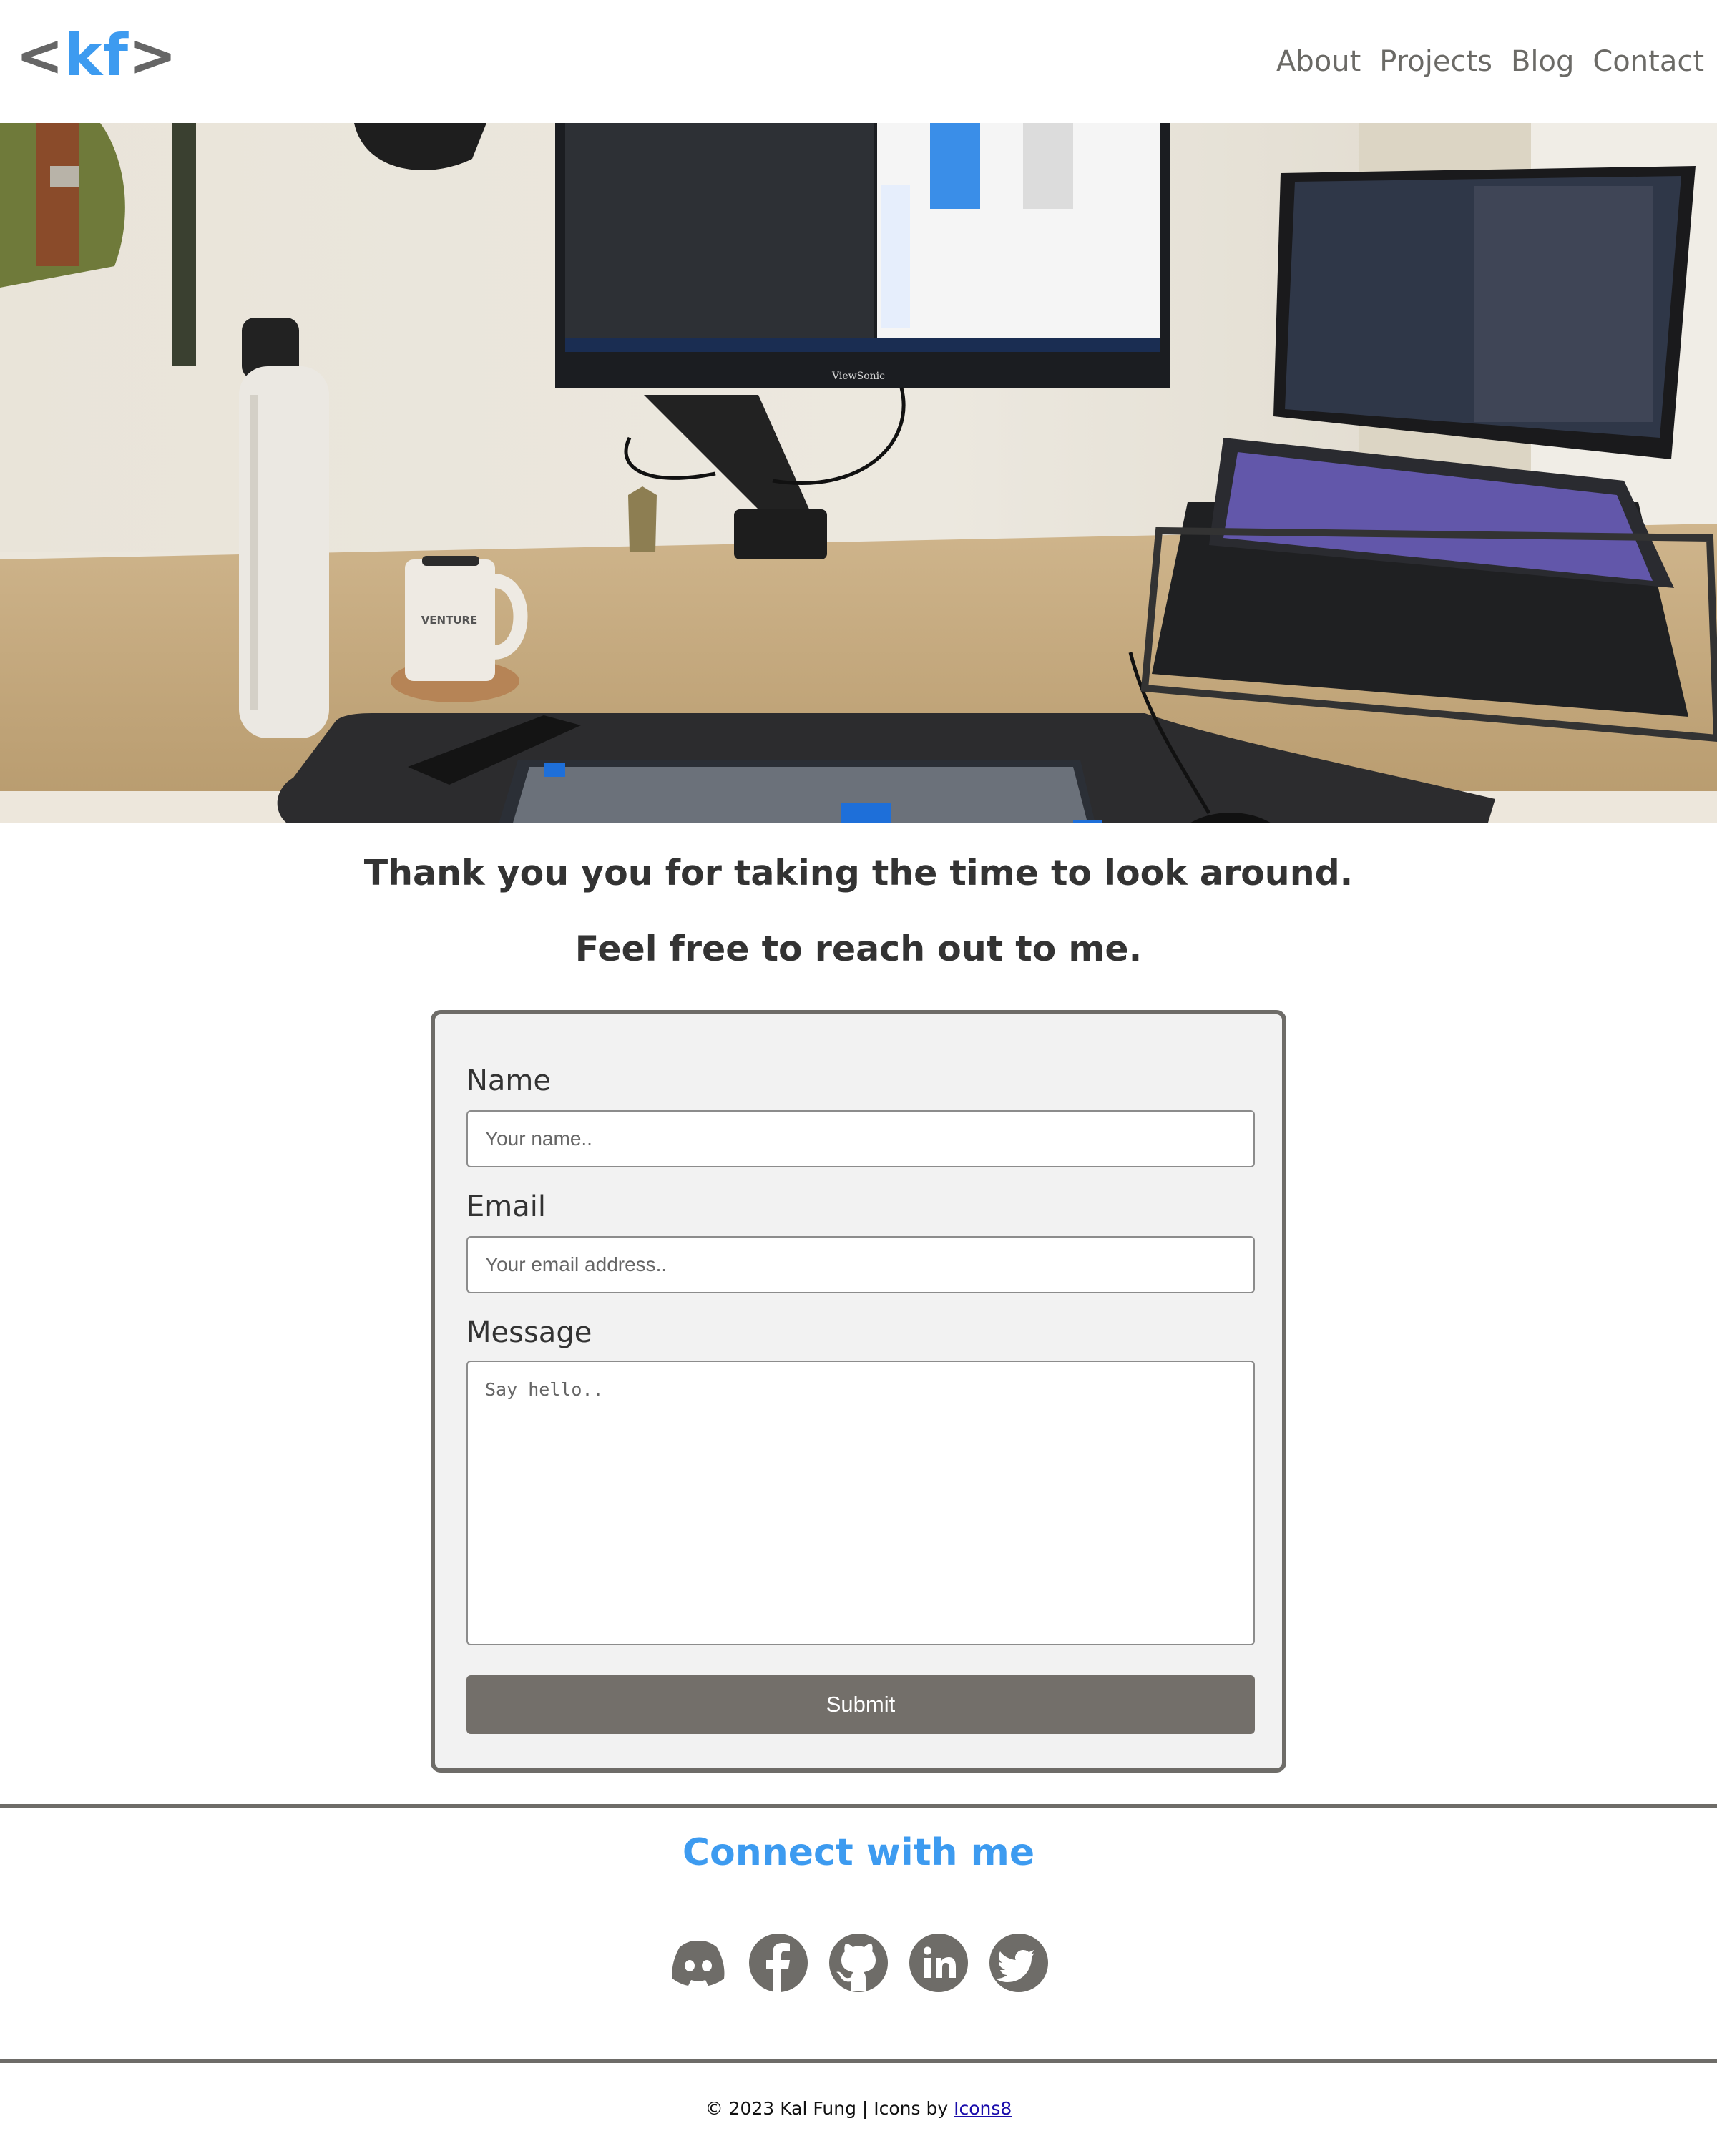 The image size is (1717, 2156). Describe the element at coordinates (450, 621) in the screenshot. I see `mug-text: VENTURE` at that location.